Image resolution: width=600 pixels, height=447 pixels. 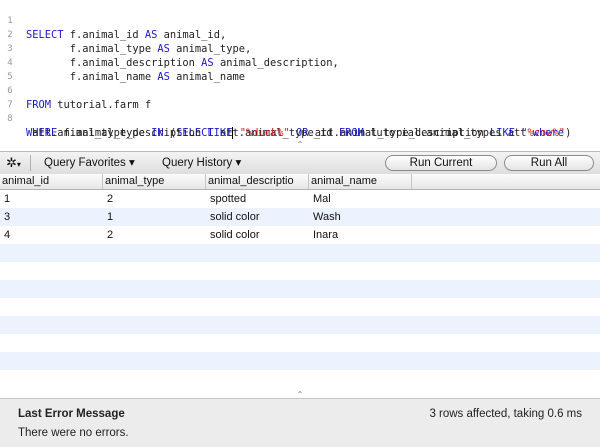 I want to click on editor-splitter-handle: ⌃, so click(x=300, y=145).